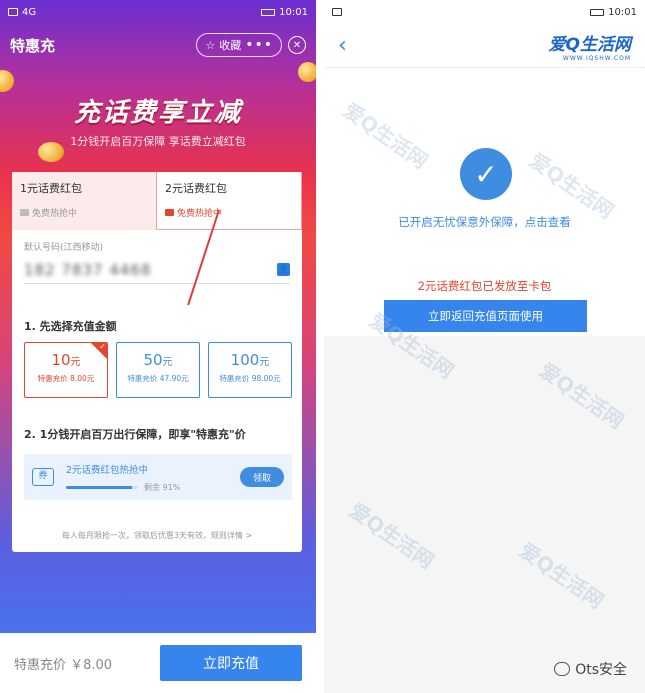 This screenshot has width=645, height=693. Describe the element at coordinates (61, 360) in the screenshot. I see `amount-value: 10` at that location.